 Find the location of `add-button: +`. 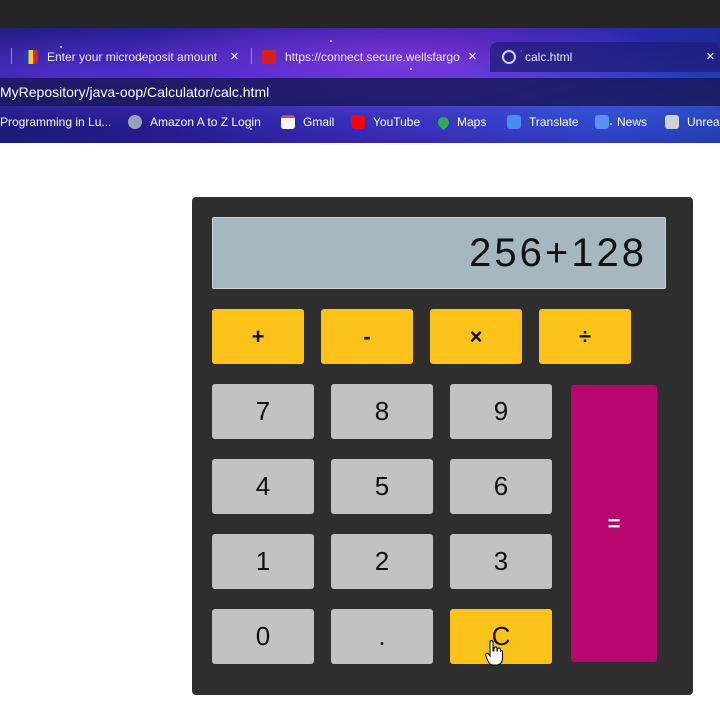

add-button: + is located at coordinates (258, 336).